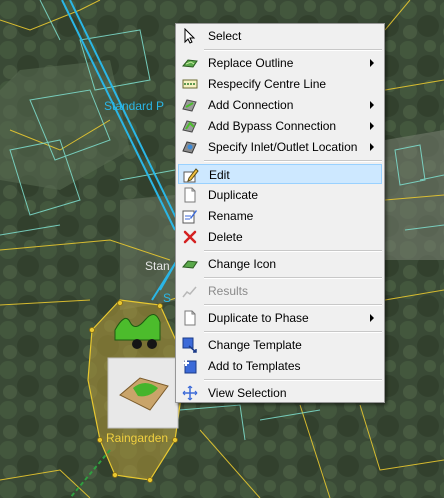 The image size is (444, 498). I want to click on inlet-outlet-icon, so click(189, 147).